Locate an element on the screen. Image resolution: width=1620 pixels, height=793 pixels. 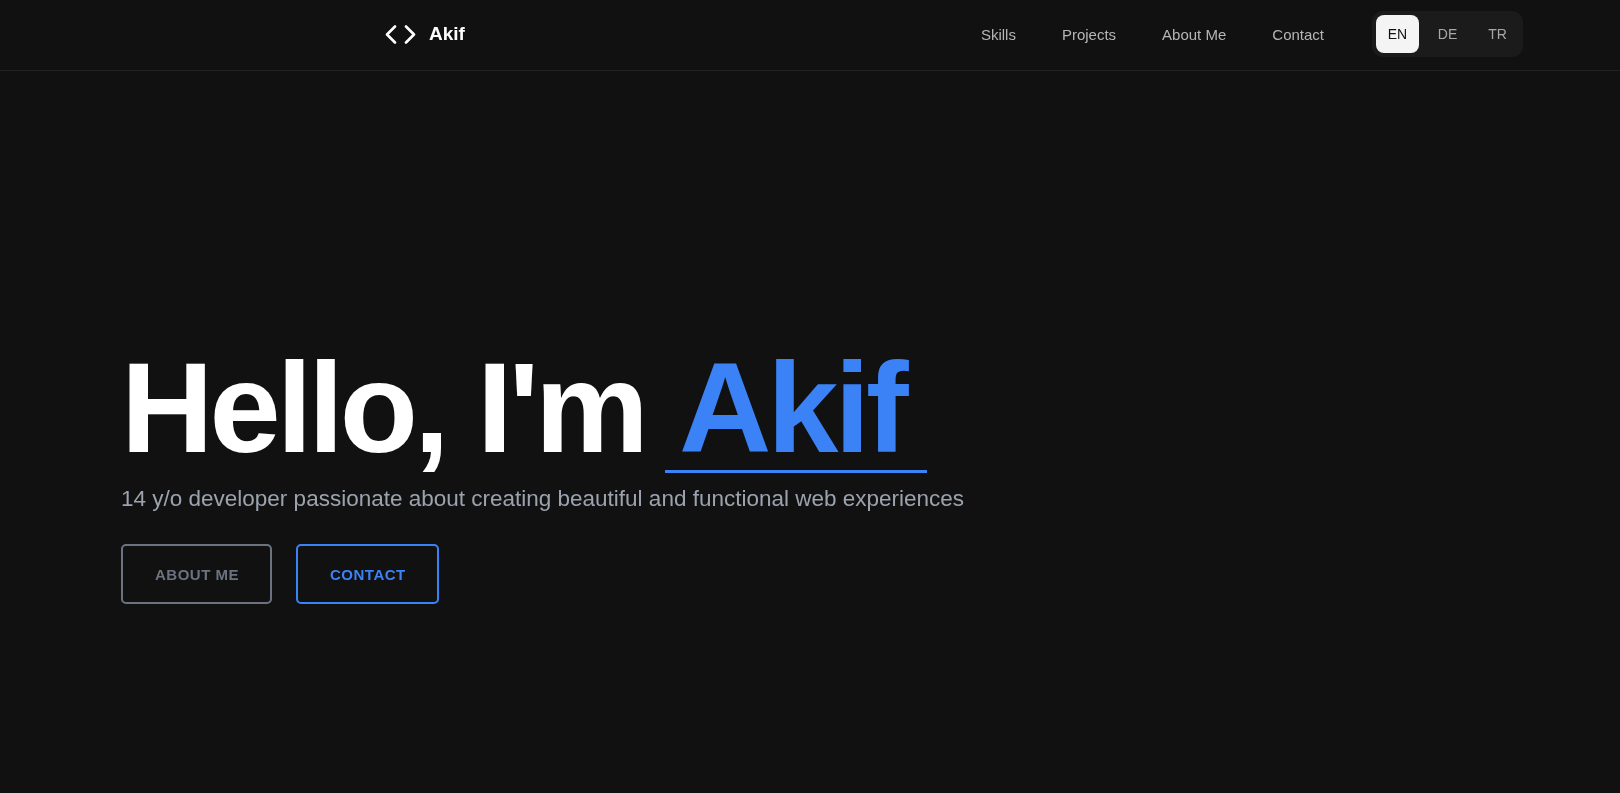
language-button: TR is located at coordinates (1497, 34).